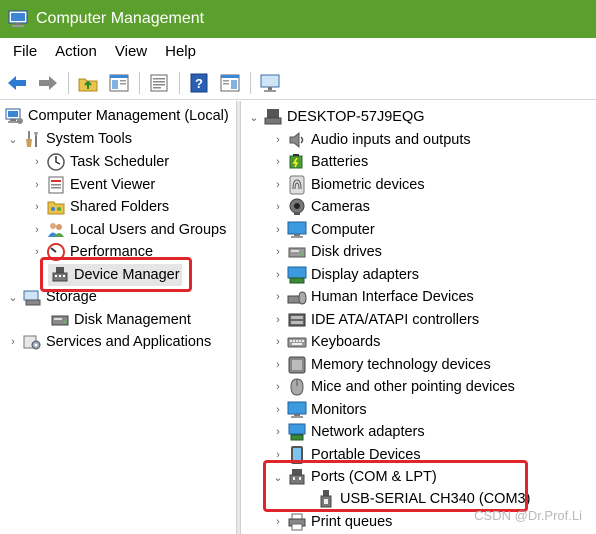 The width and height of the screenshot is (596, 534). I want to click on watermark: CSDN @Dr.Prof.Li, so click(528, 515).